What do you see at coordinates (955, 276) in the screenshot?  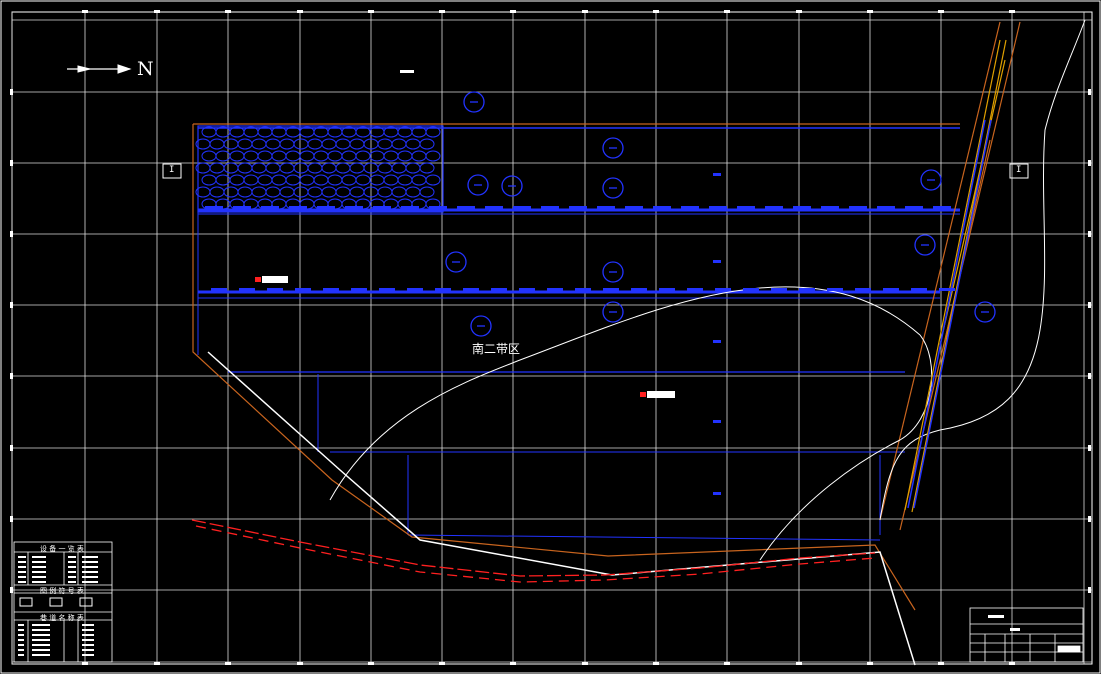 I see `inclined-shaft` at bounding box center [955, 276].